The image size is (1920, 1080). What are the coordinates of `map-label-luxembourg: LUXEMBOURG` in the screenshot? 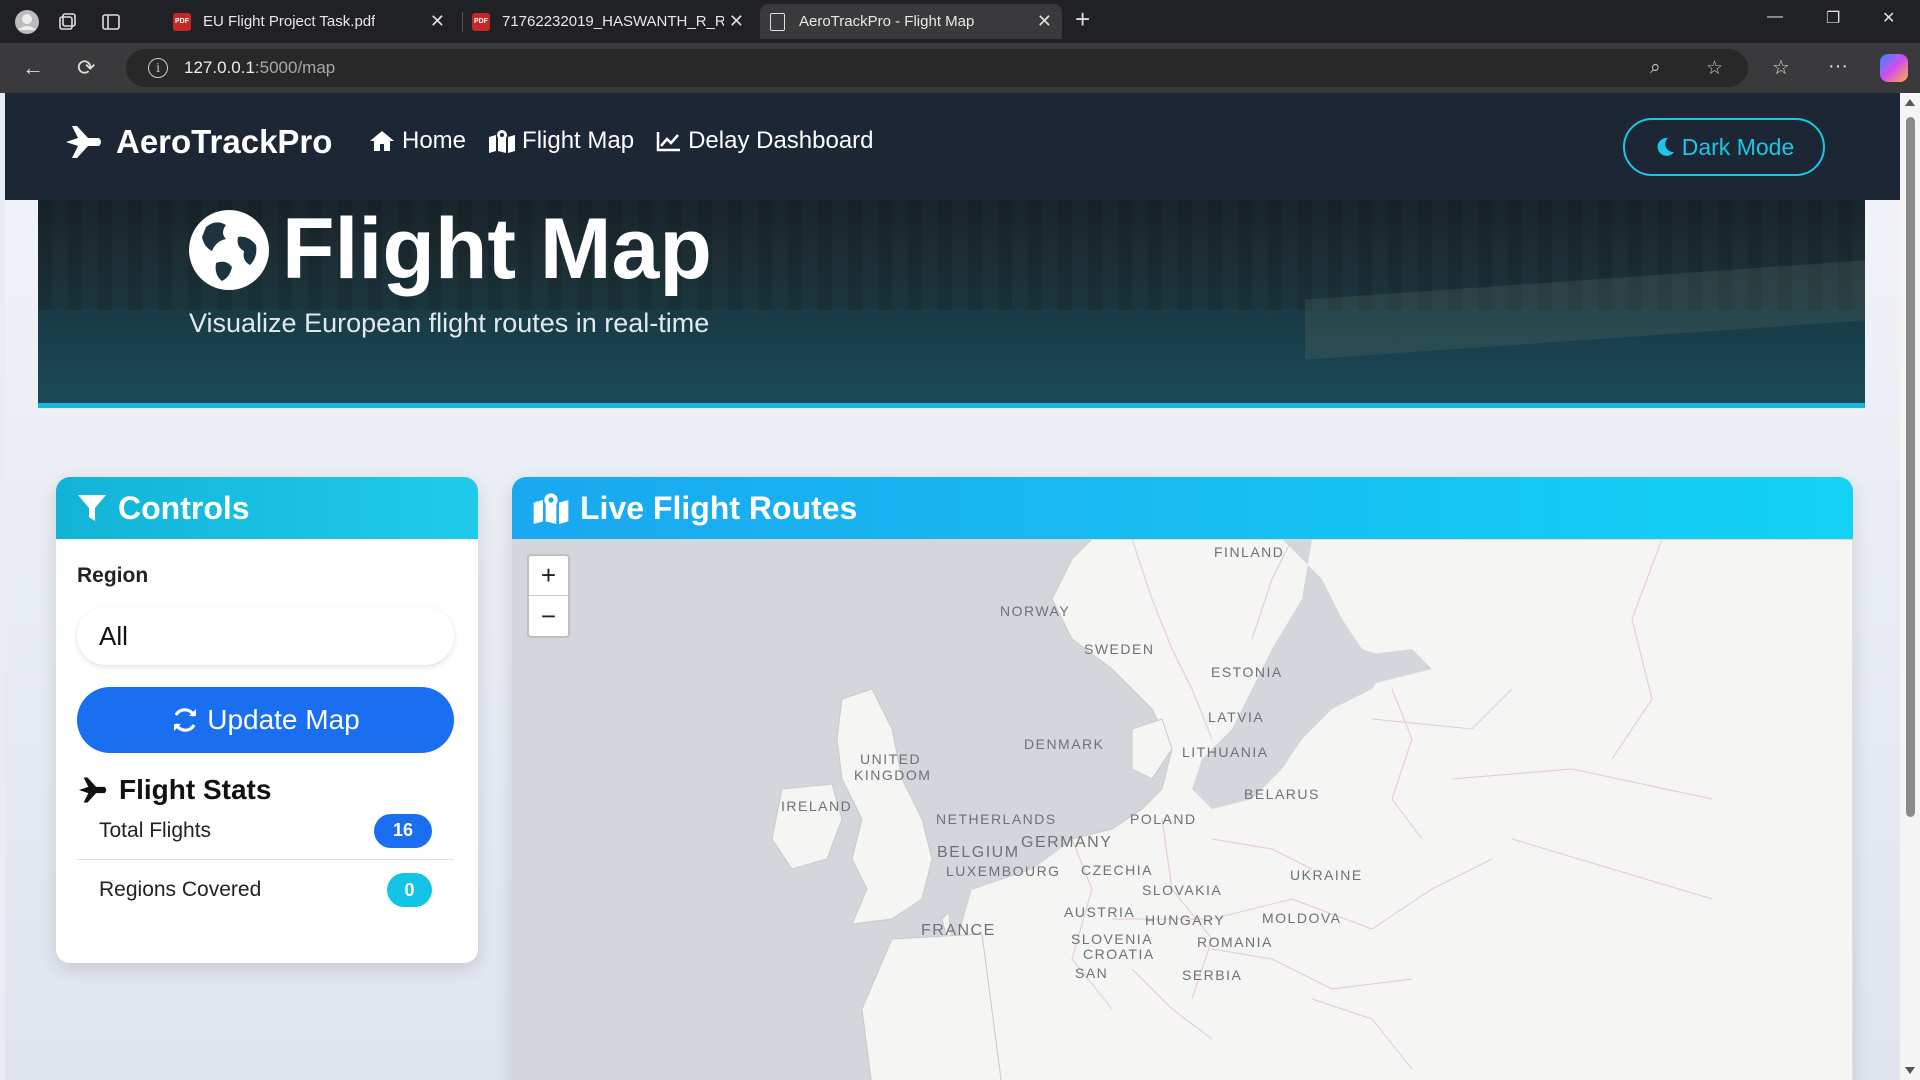 It's located at (1003, 871).